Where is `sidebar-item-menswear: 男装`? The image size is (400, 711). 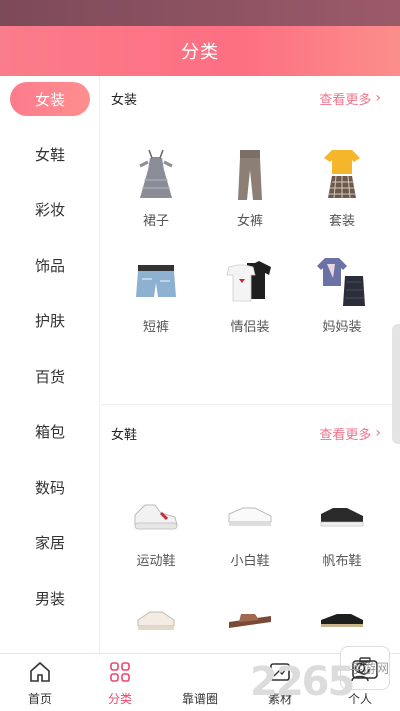
sidebar-item-menswear: 男装 is located at coordinates (50, 598).